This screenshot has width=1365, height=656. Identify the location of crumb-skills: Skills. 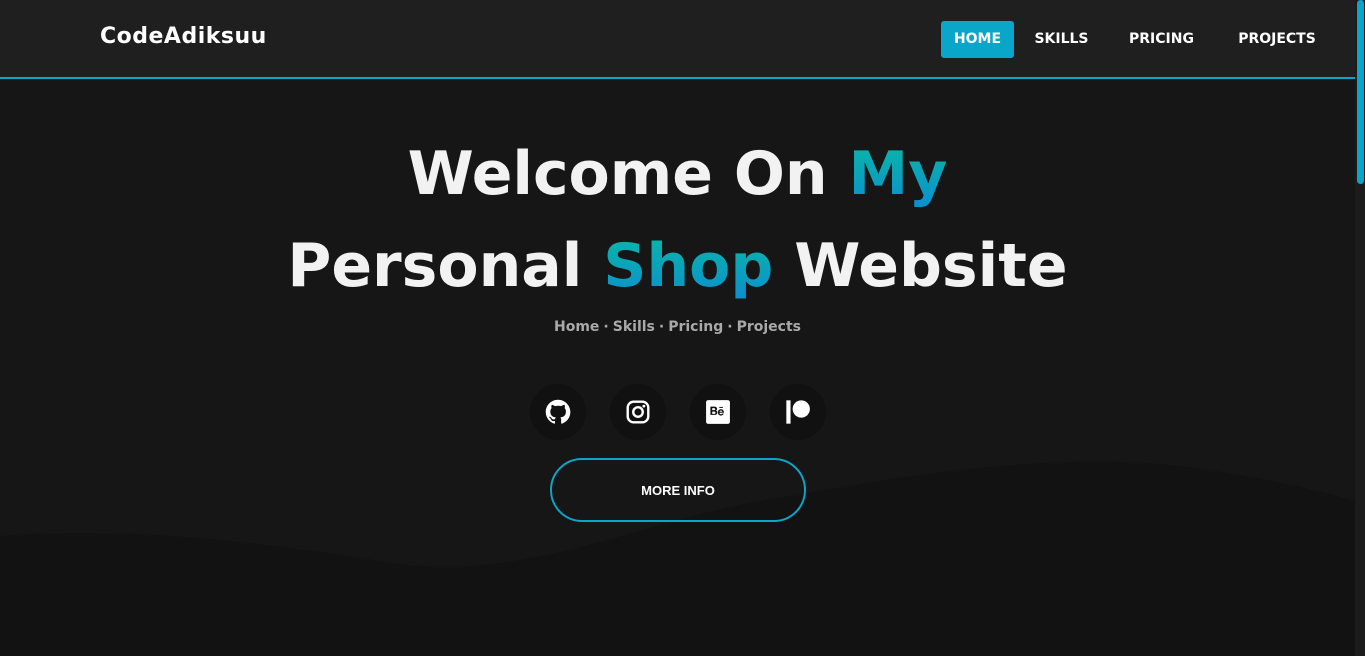
(634, 327).